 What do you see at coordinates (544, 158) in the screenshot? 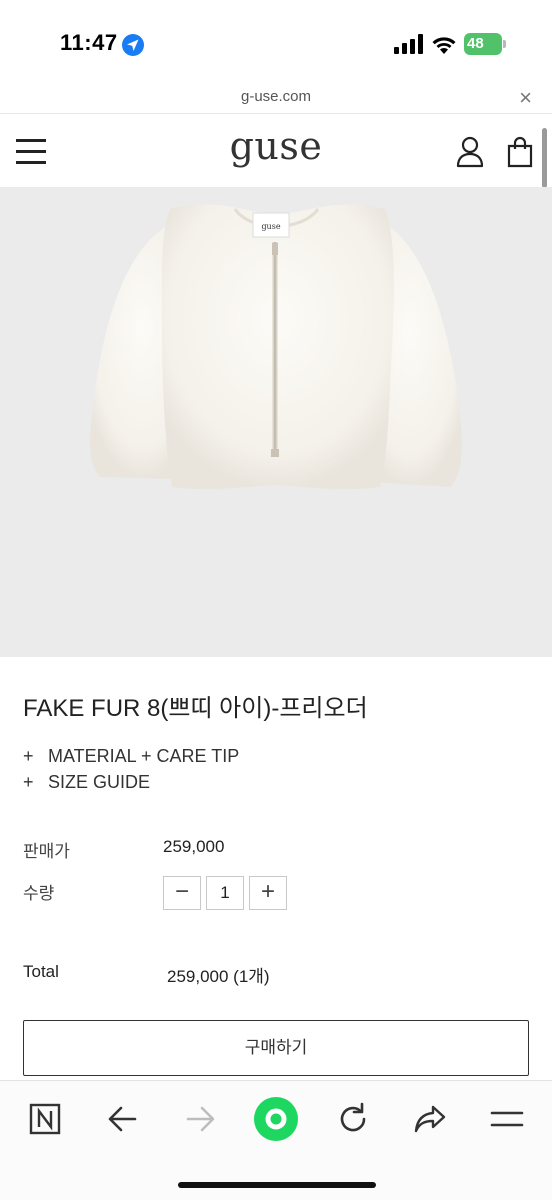
I see `page-scrollbar` at bounding box center [544, 158].